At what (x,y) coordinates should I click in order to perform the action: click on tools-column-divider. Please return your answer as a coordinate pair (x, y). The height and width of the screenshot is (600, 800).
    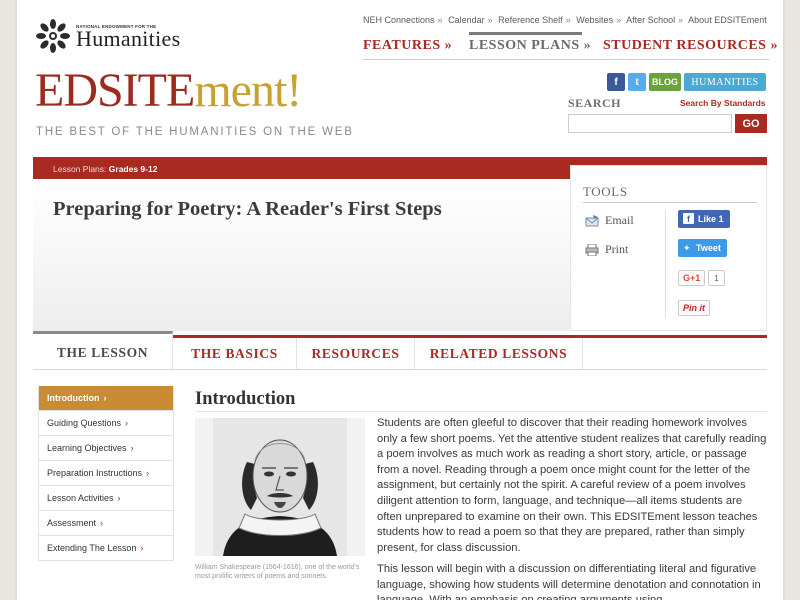
    Looking at the image, I should click on (665, 264).